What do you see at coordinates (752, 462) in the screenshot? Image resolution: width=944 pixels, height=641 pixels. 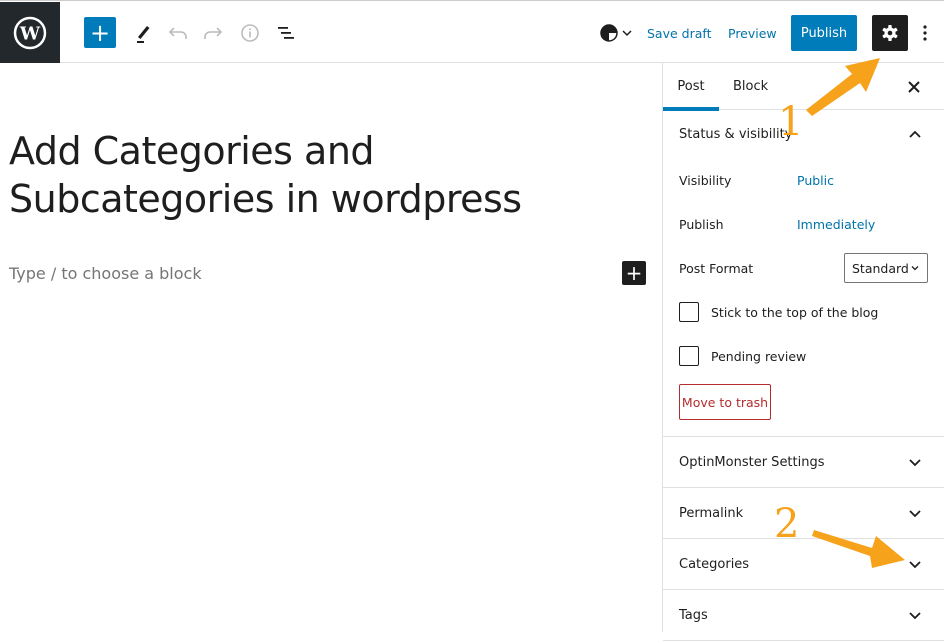 I see `panel-title: OptinMonster Settings` at bounding box center [752, 462].